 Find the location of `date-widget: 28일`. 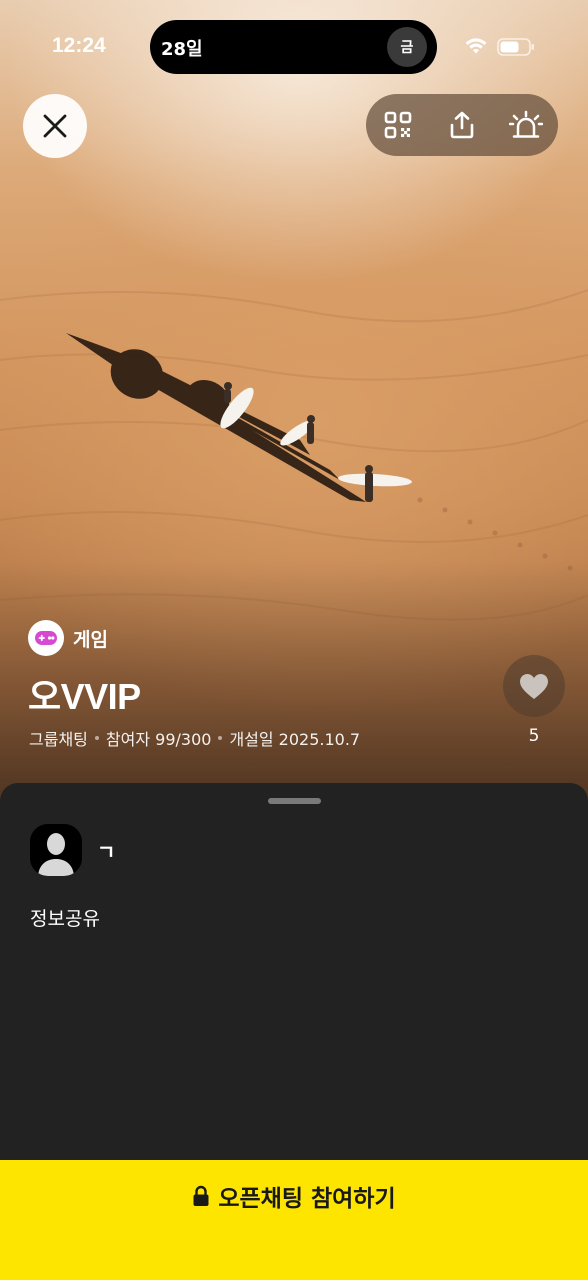

date-widget: 28일 is located at coordinates (182, 49).